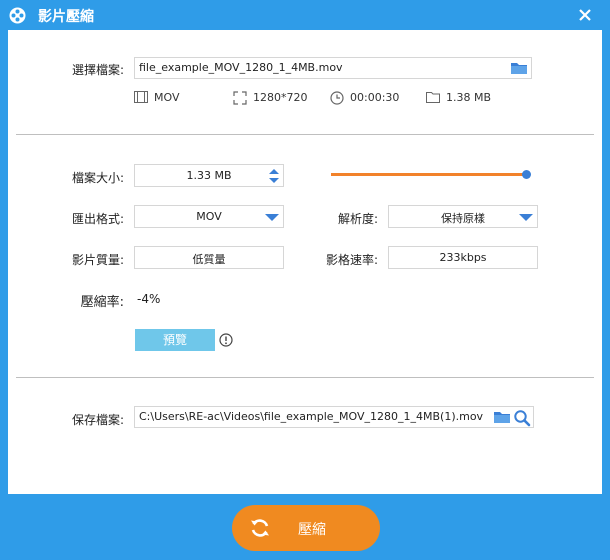 This screenshot has width=610, height=560. I want to click on source-file-label: 選擇檔案:, so click(97, 70).